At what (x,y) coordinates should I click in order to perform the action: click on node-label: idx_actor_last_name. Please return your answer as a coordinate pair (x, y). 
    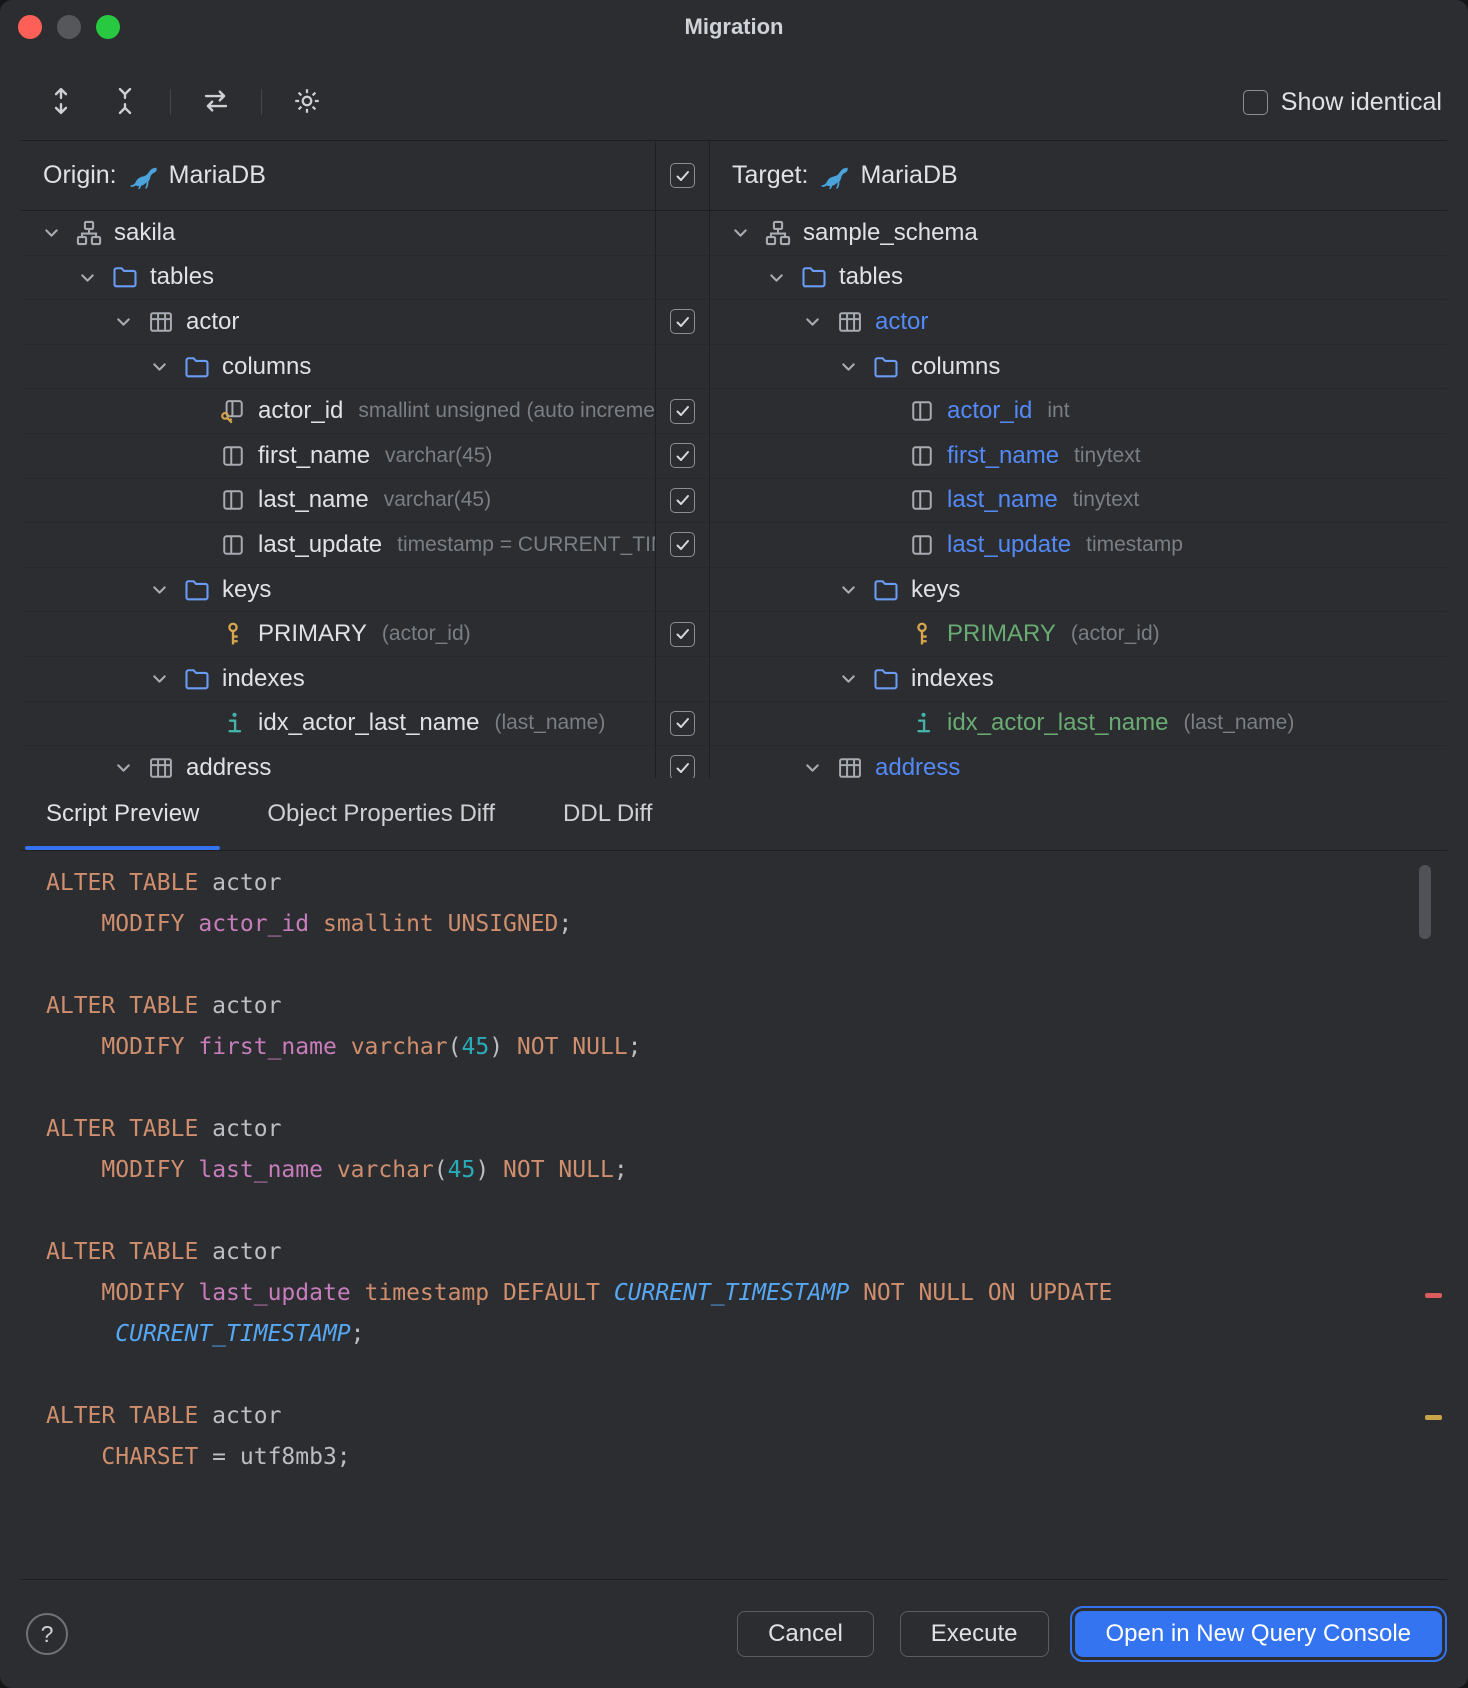
    Looking at the image, I should click on (1058, 723).